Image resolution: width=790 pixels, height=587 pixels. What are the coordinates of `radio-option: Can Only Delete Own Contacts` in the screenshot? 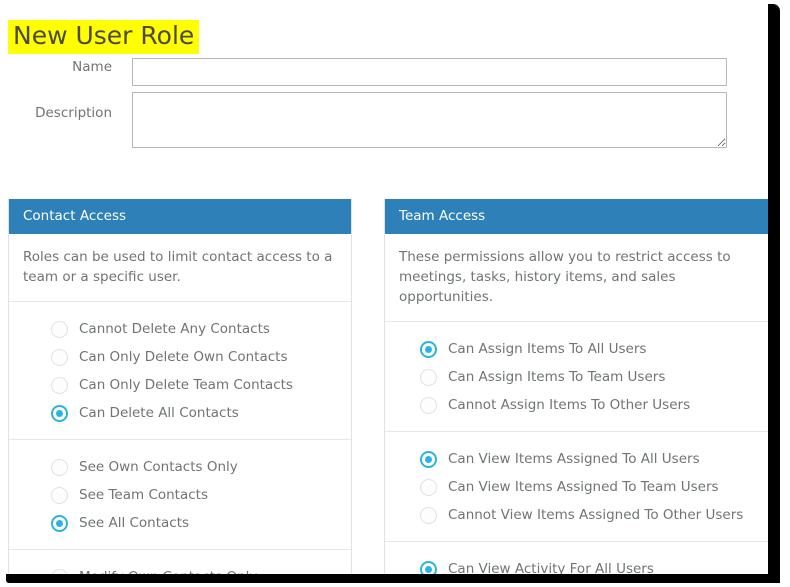 It's located at (201, 357).